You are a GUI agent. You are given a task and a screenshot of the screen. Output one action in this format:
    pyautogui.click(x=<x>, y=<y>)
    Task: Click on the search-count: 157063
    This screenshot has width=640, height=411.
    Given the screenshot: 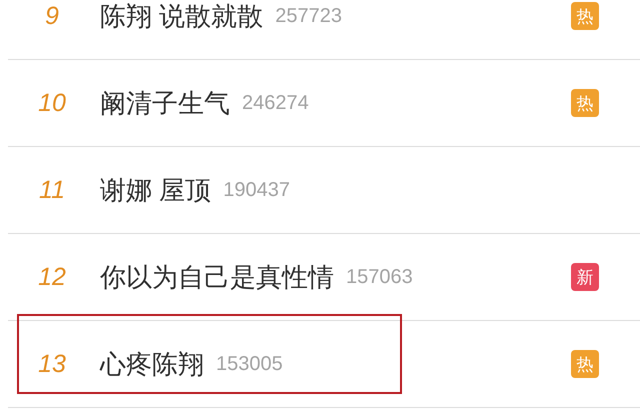 What is the action you would take?
    pyautogui.click(x=379, y=277)
    